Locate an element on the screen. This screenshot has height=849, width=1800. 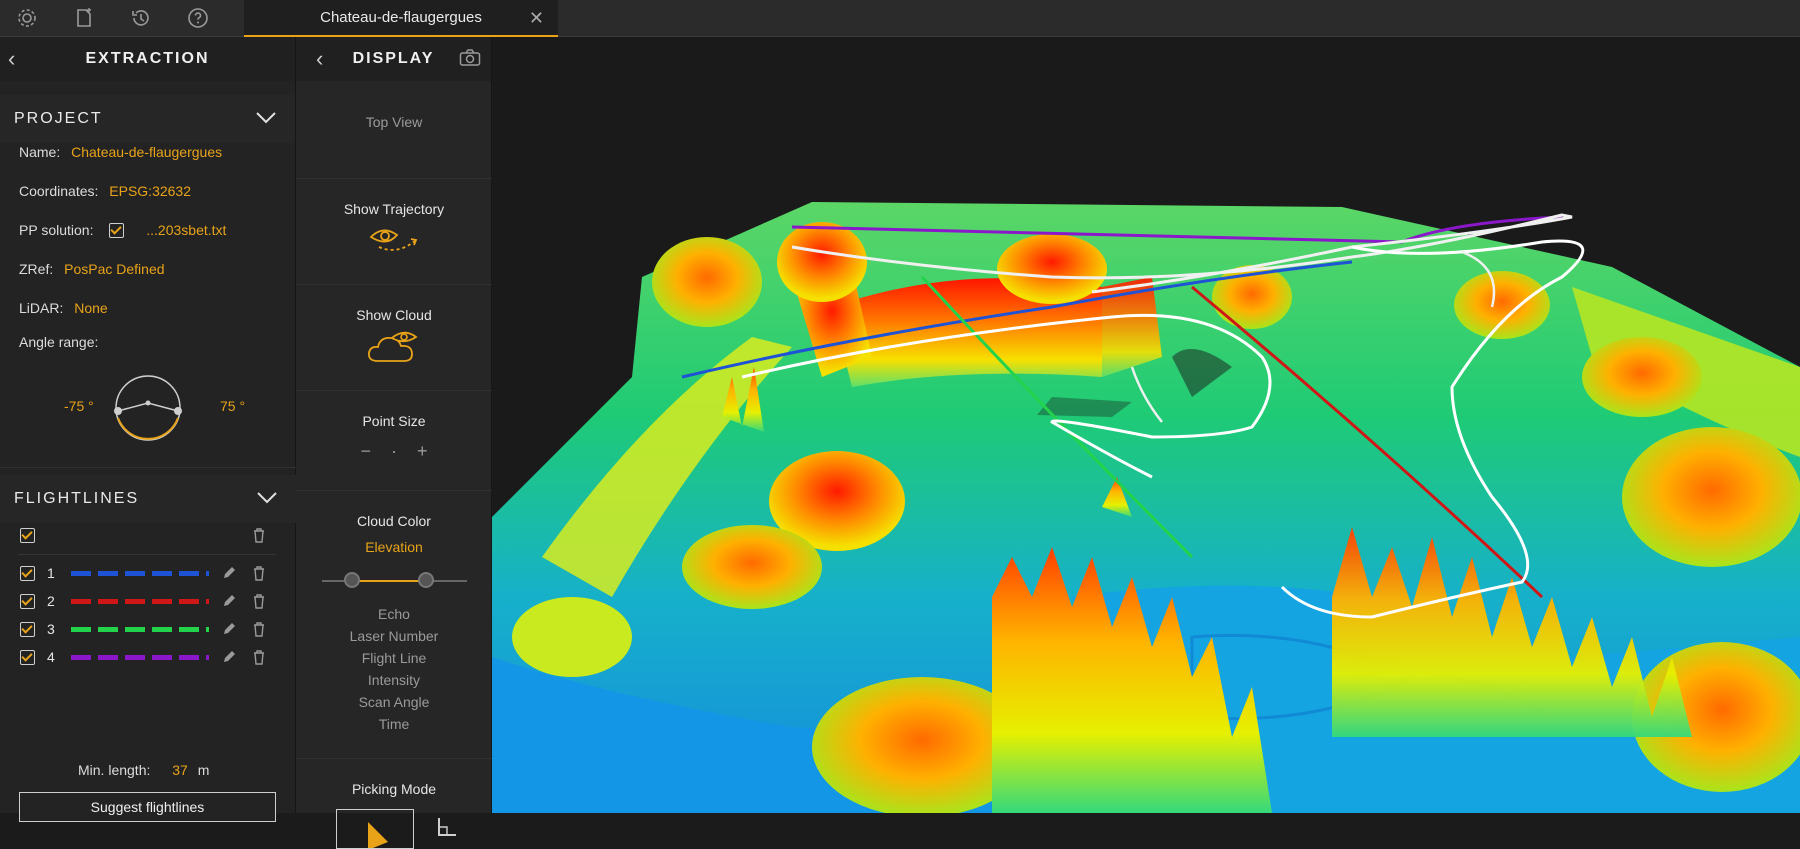
display-header: ‹ DISPLAY is located at coordinates (393, 59).